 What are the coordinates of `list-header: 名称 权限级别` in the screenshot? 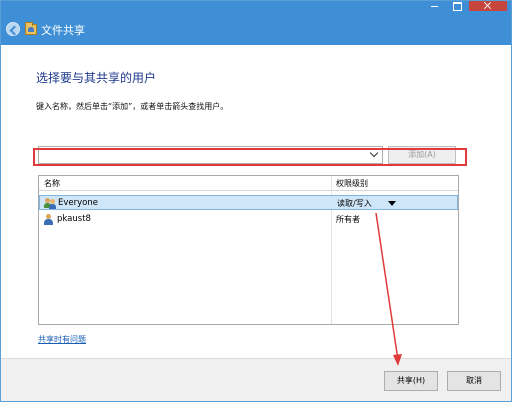 It's located at (248, 183).